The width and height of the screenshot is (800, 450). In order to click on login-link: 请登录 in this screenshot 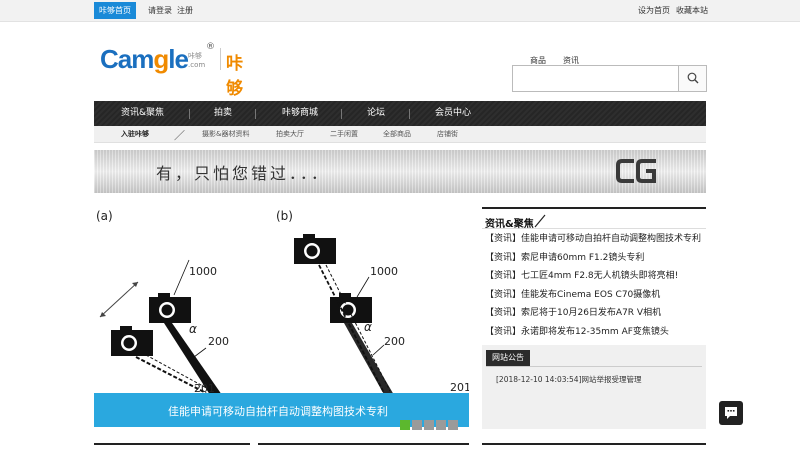, I will do `click(160, 10)`.